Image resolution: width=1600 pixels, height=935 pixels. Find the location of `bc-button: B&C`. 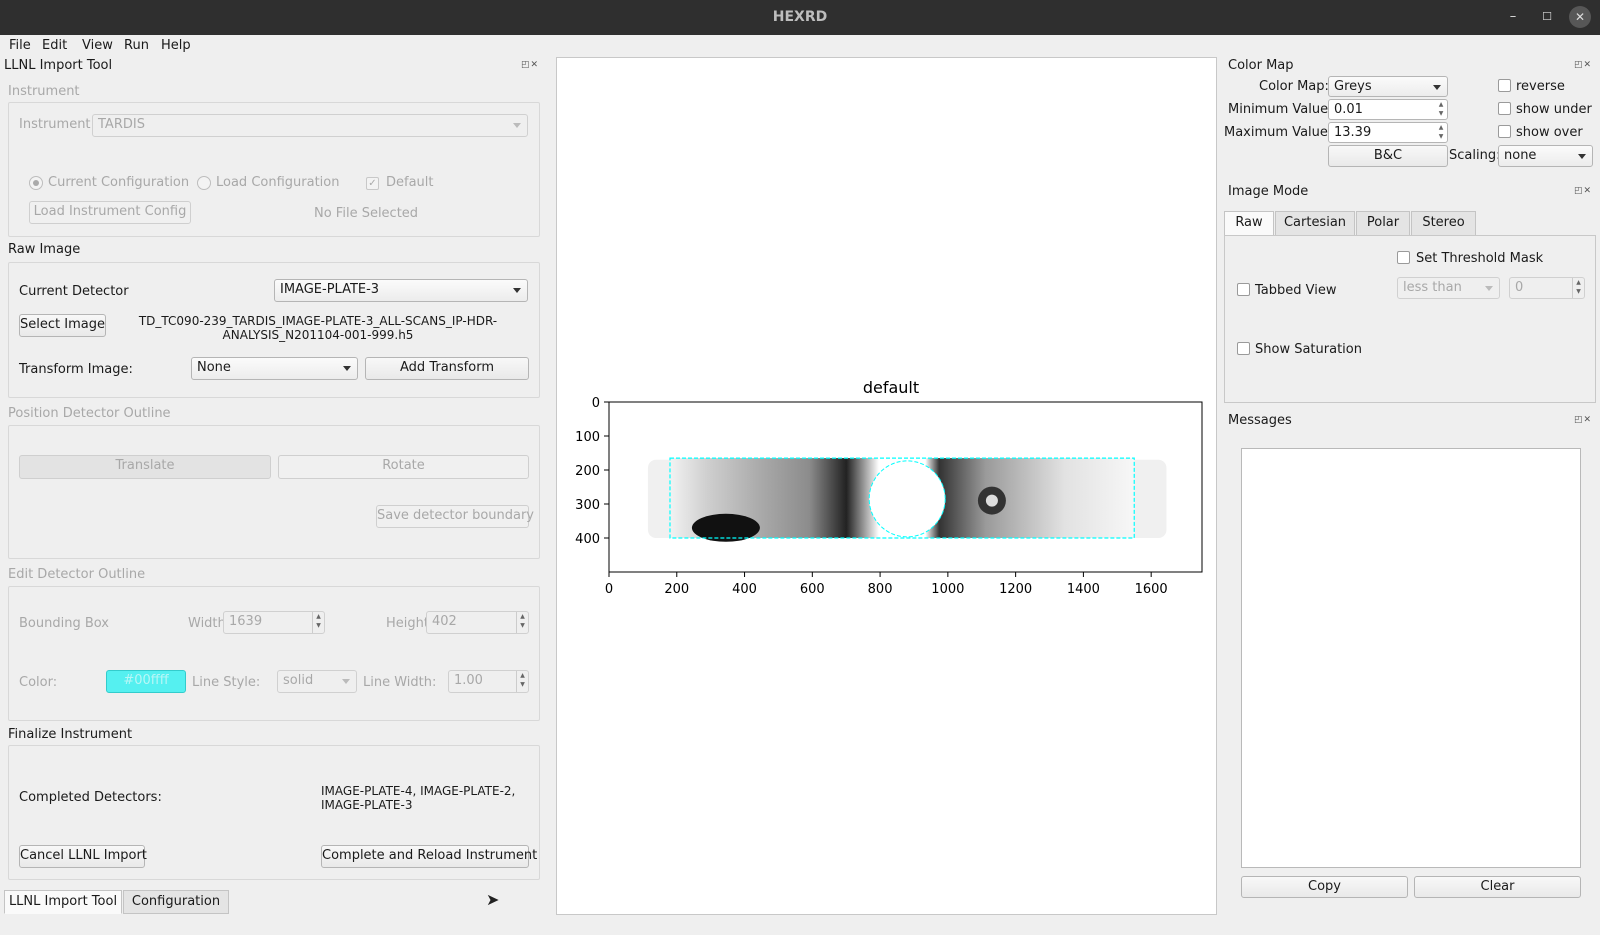

bc-button: B&C is located at coordinates (1388, 156).